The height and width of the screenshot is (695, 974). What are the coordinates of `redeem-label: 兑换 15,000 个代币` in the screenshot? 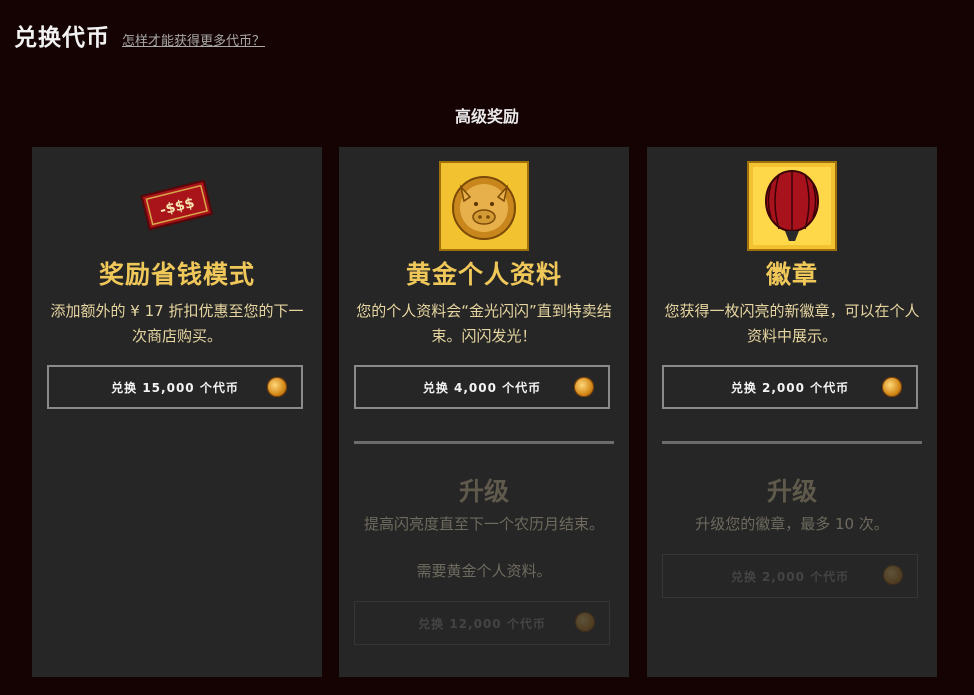 It's located at (175, 387).